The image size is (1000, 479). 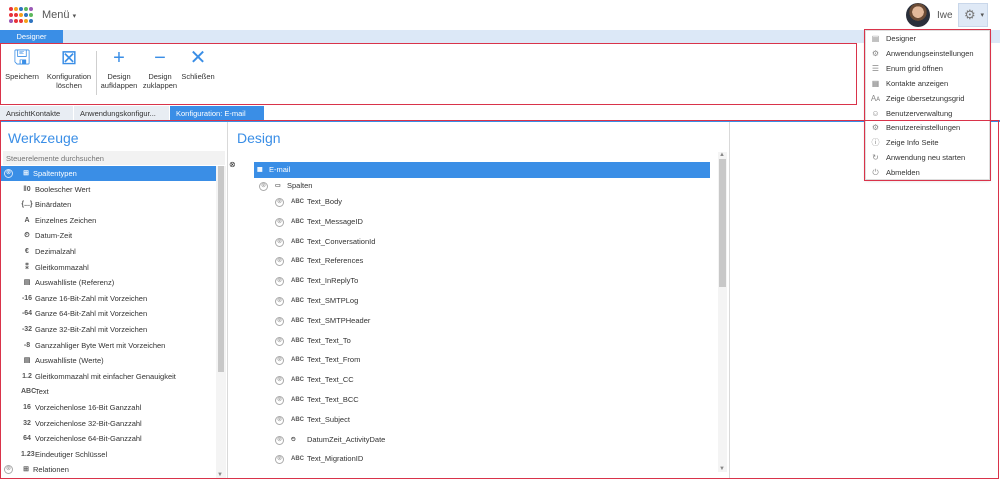 I want to click on tree-field: ⊗ ABC Text_Body, so click(x=425, y=202).